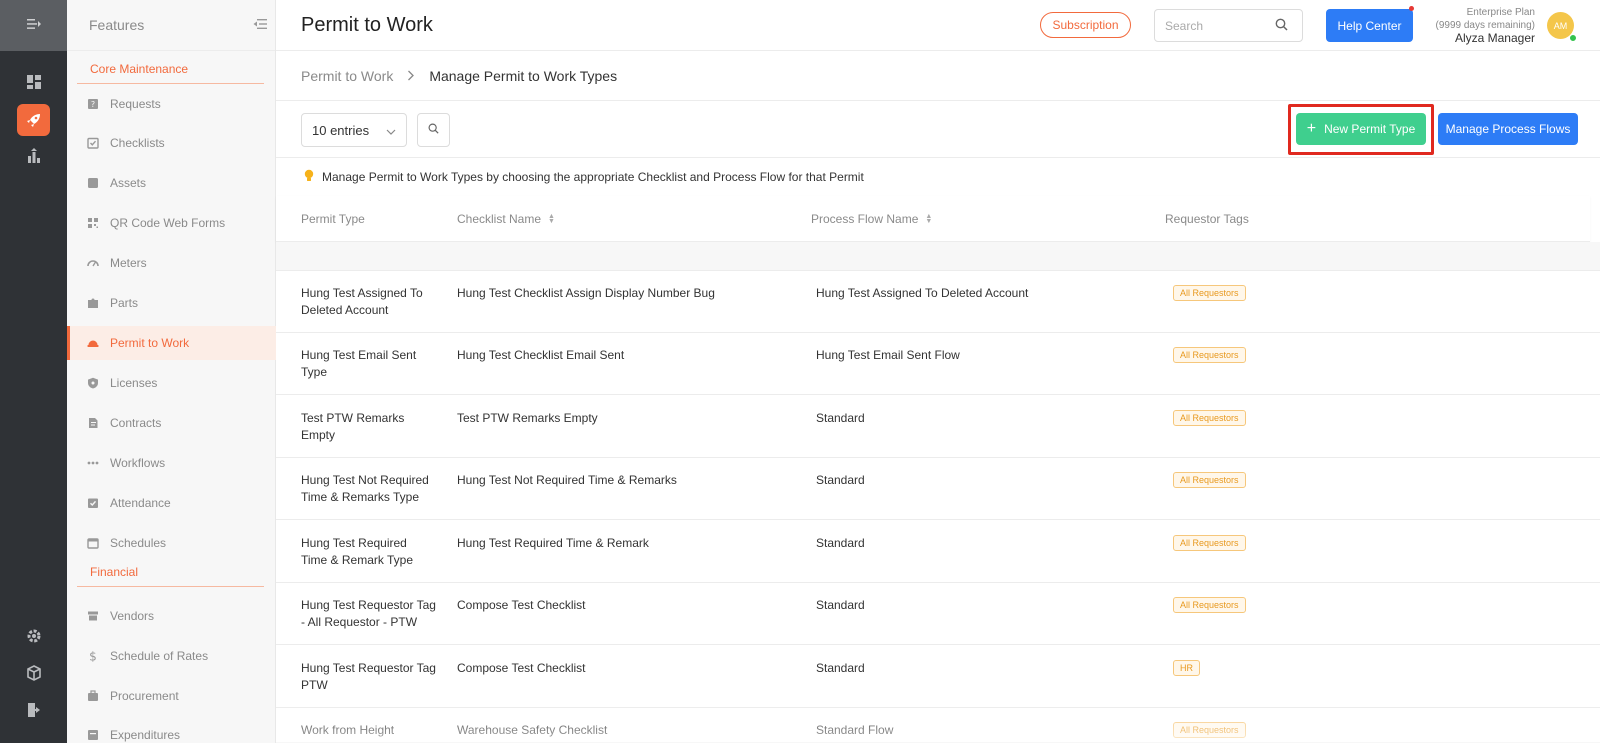 The image size is (1600, 743). Describe the element at coordinates (1573, 38) in the screenshot. I see `online-status-dot` at that location.